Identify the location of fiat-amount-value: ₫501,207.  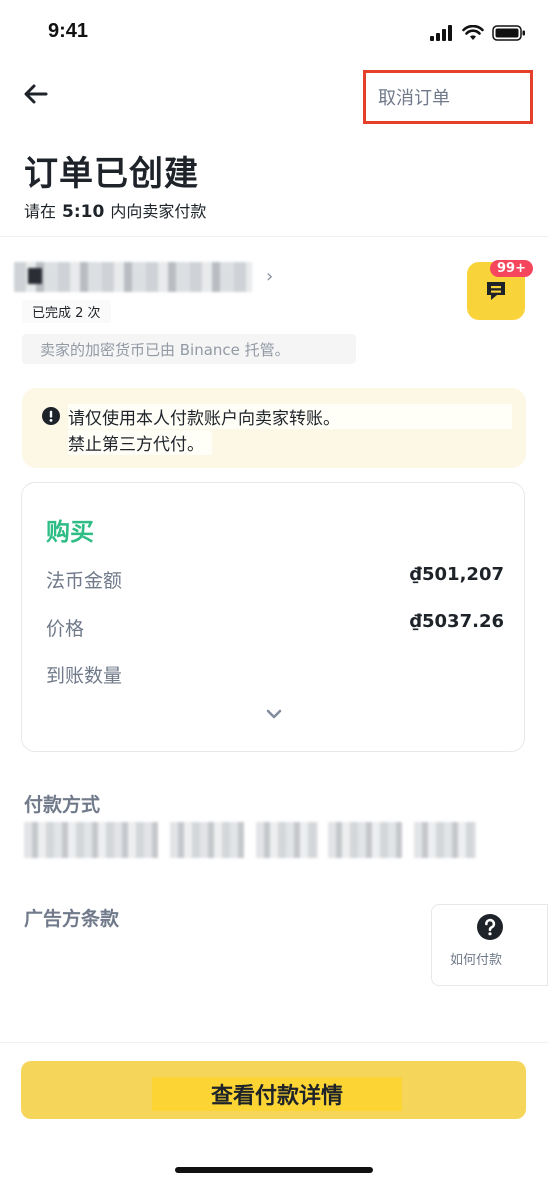
(456, 574).